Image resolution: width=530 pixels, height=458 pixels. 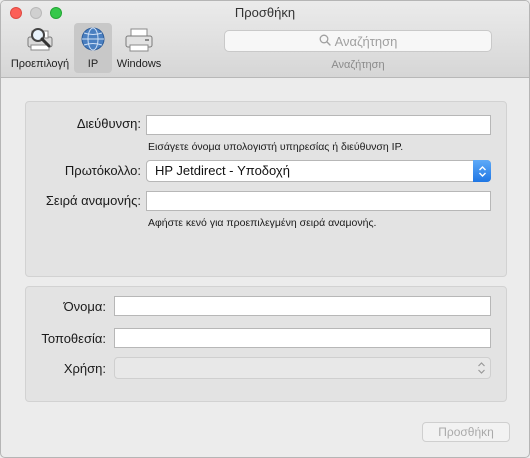 What do you see at coordinates (102, 170) in the screenshot?
I see `protocol-label: Πρωτόκολλο:` at bounding box center [102, 170].